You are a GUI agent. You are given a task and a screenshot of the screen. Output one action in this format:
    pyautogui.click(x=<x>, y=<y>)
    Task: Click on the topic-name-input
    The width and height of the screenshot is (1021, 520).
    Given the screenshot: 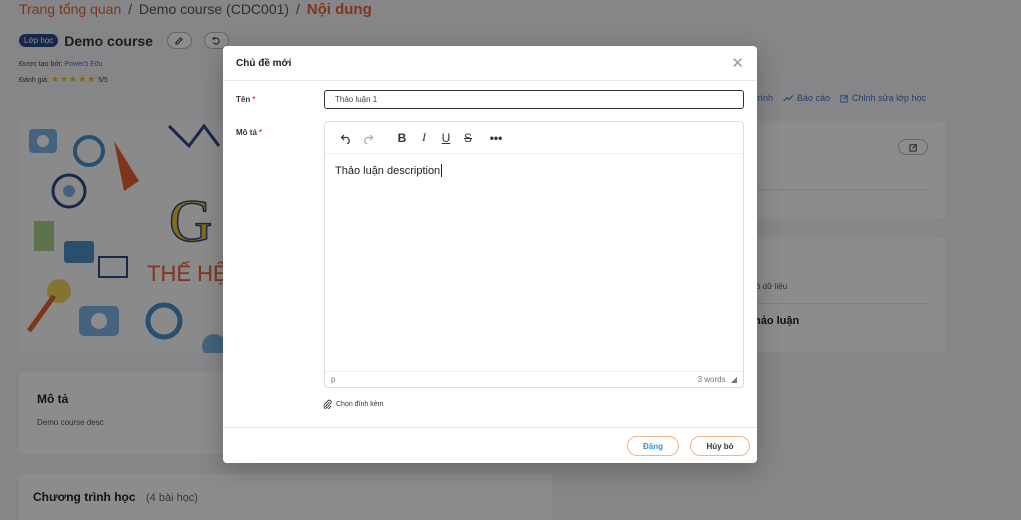 What is the action you would take?
    pyautogui.click(x=534, y=99)
    